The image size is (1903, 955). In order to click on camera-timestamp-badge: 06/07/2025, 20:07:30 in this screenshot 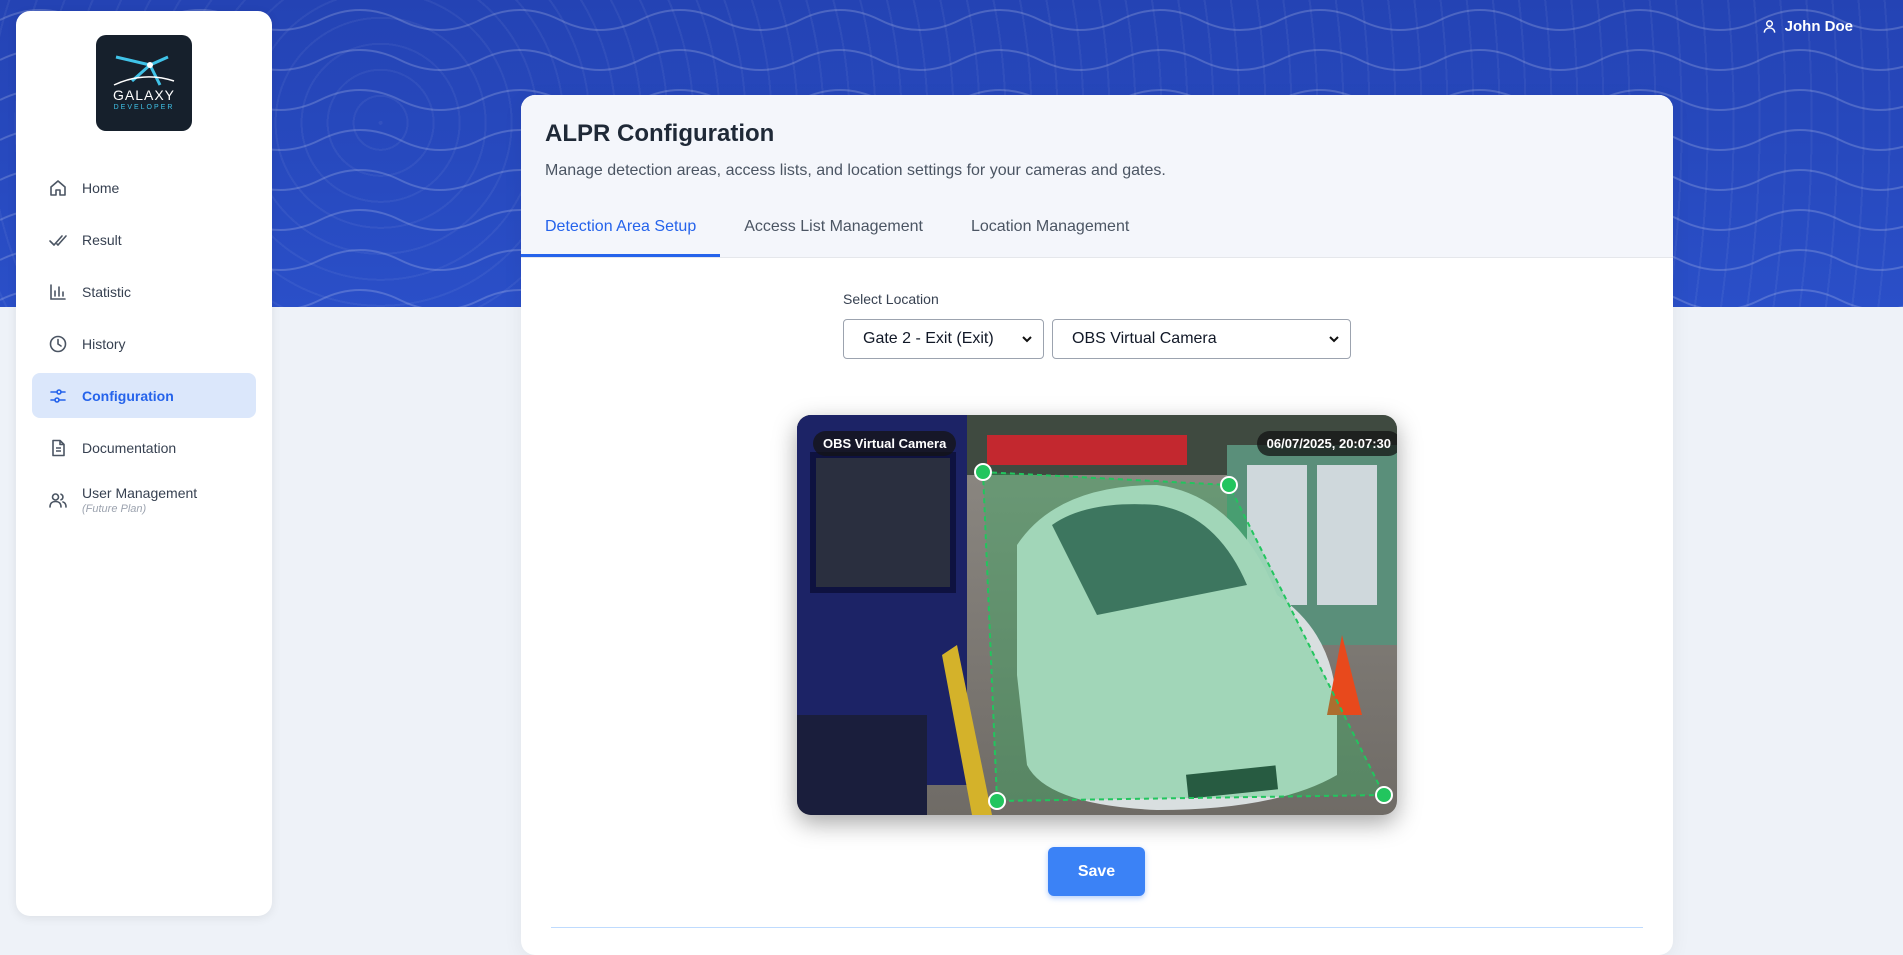, I will do `click(1326, 443)`.